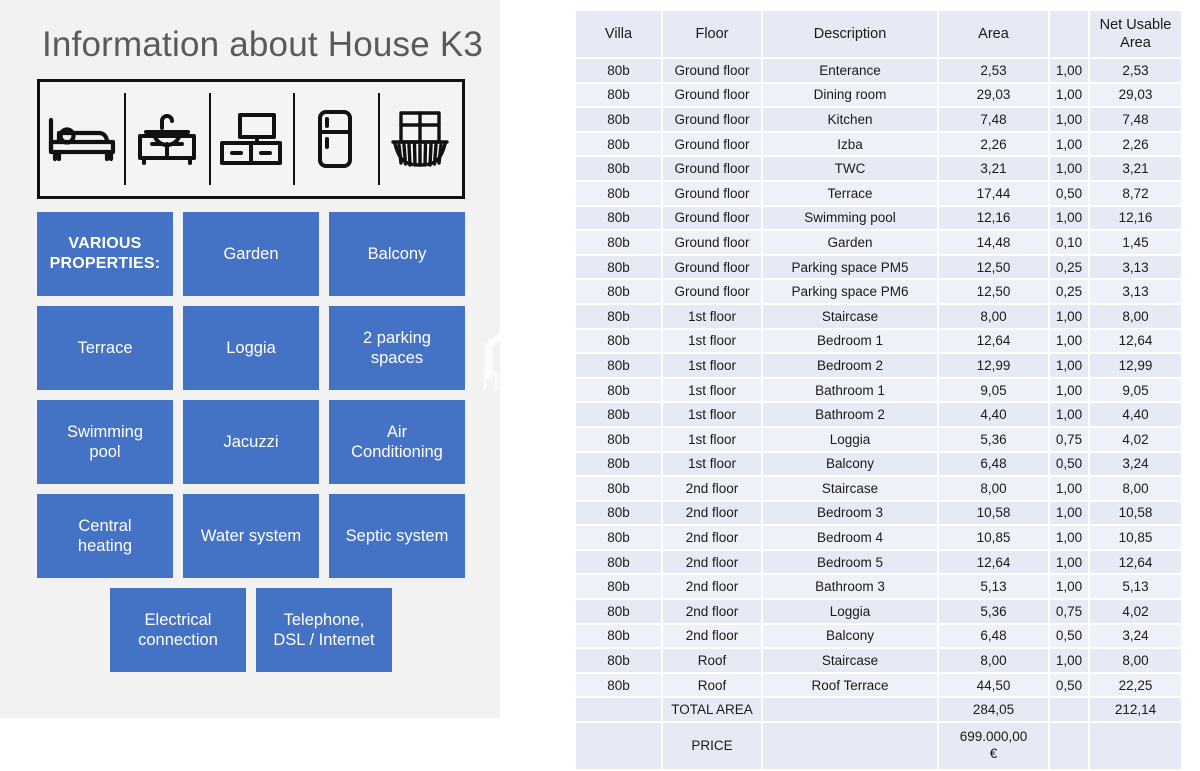  What do you see at coordinates (878, 193) in the screenshot?
I see `table-row: 80b Ground floor Terrace 17,44 0,50 8,72` at bounding box center [878, 193].